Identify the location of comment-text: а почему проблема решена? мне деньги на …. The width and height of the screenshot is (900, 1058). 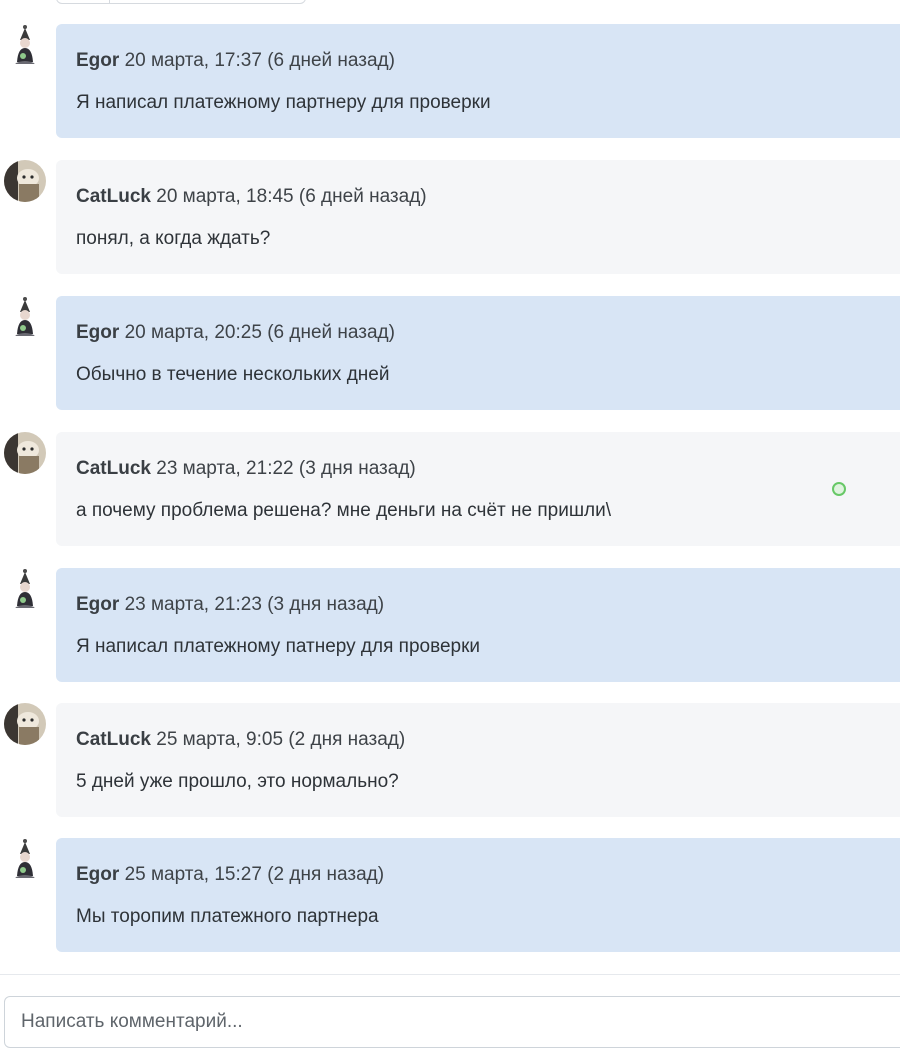
(344, 510).